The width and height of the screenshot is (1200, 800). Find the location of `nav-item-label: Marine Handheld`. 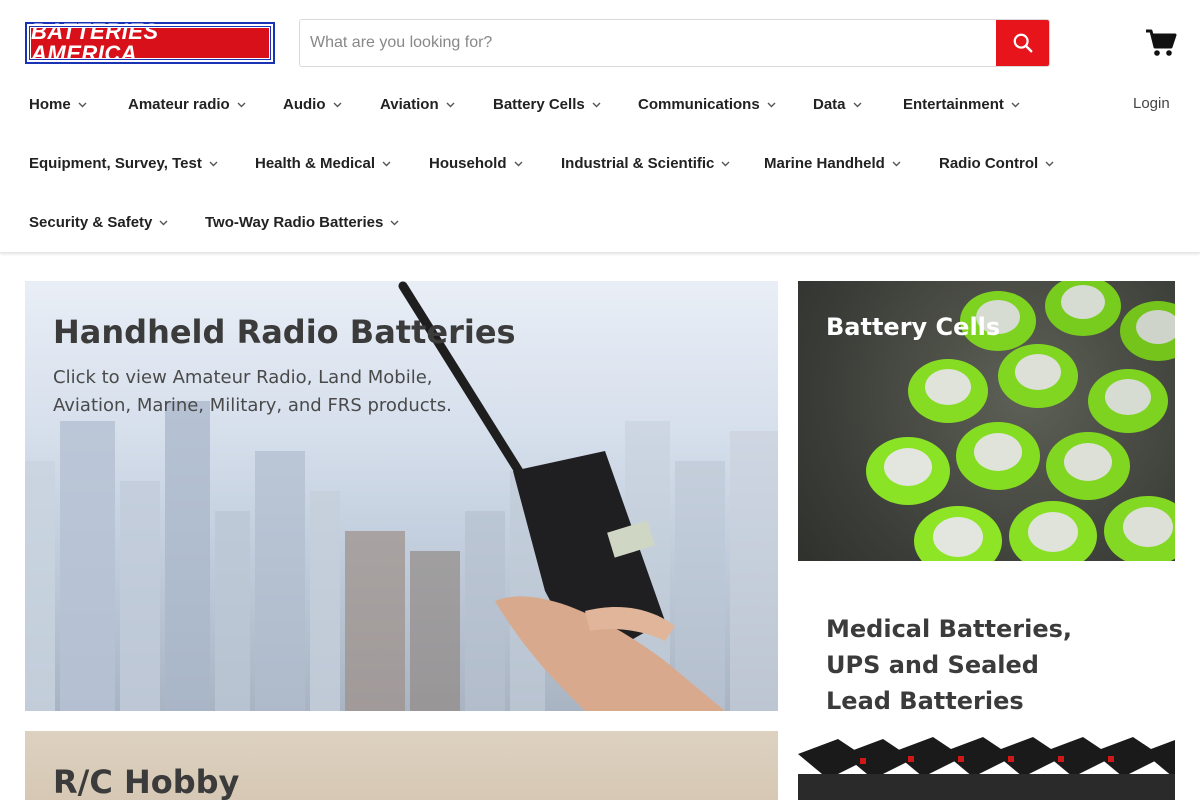

nav-item-label: Marine Handheld is located at coordinates (824, 163).